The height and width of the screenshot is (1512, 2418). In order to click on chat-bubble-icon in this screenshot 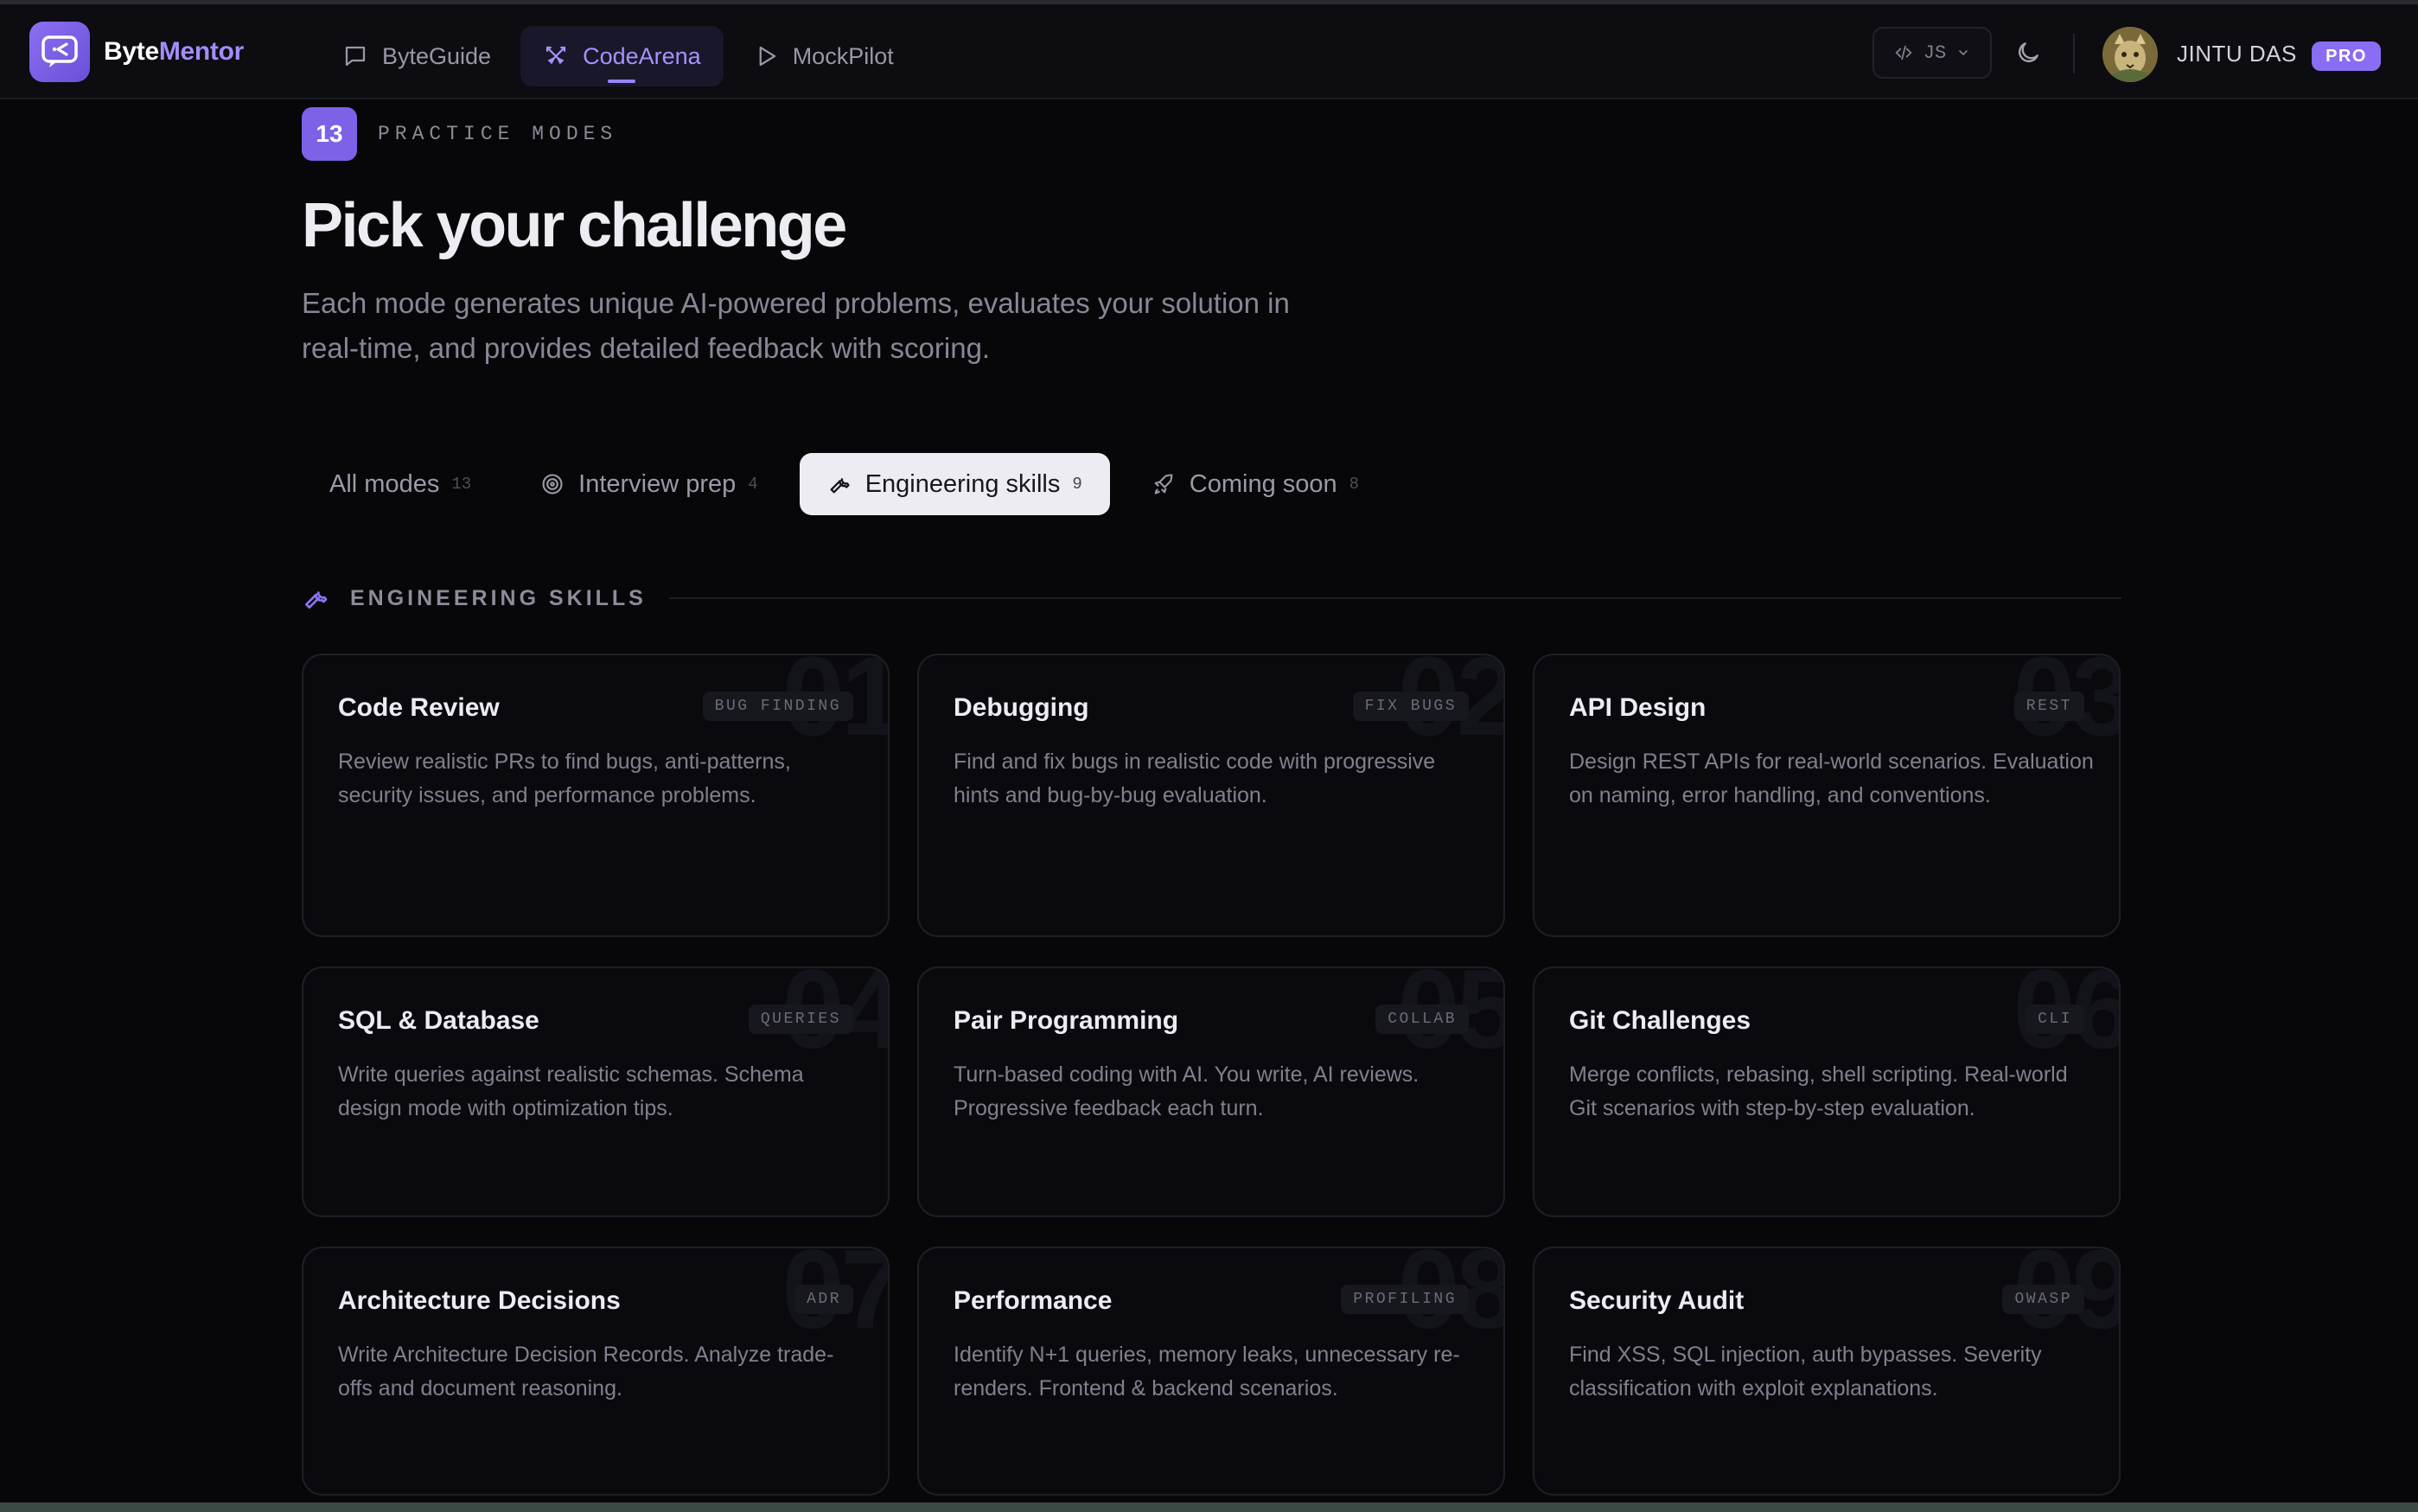, I will do `click(355, 56)`.